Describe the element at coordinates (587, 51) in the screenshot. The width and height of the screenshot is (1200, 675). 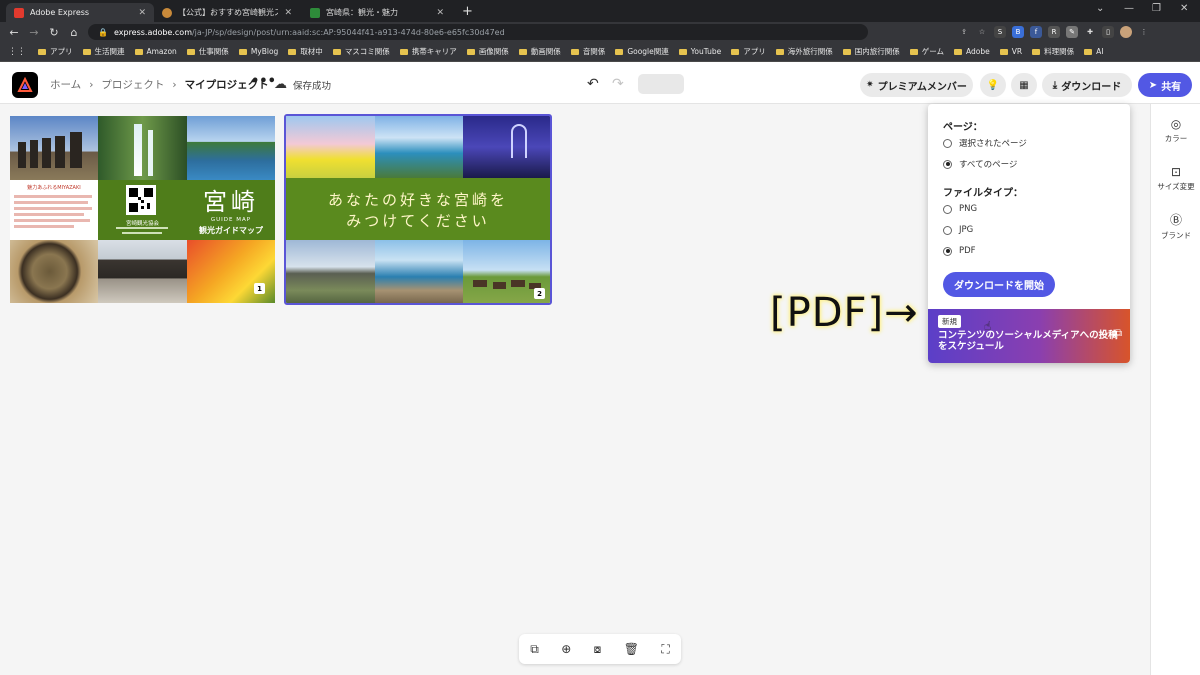
I see `bookmark-item: 音関係` at that location.